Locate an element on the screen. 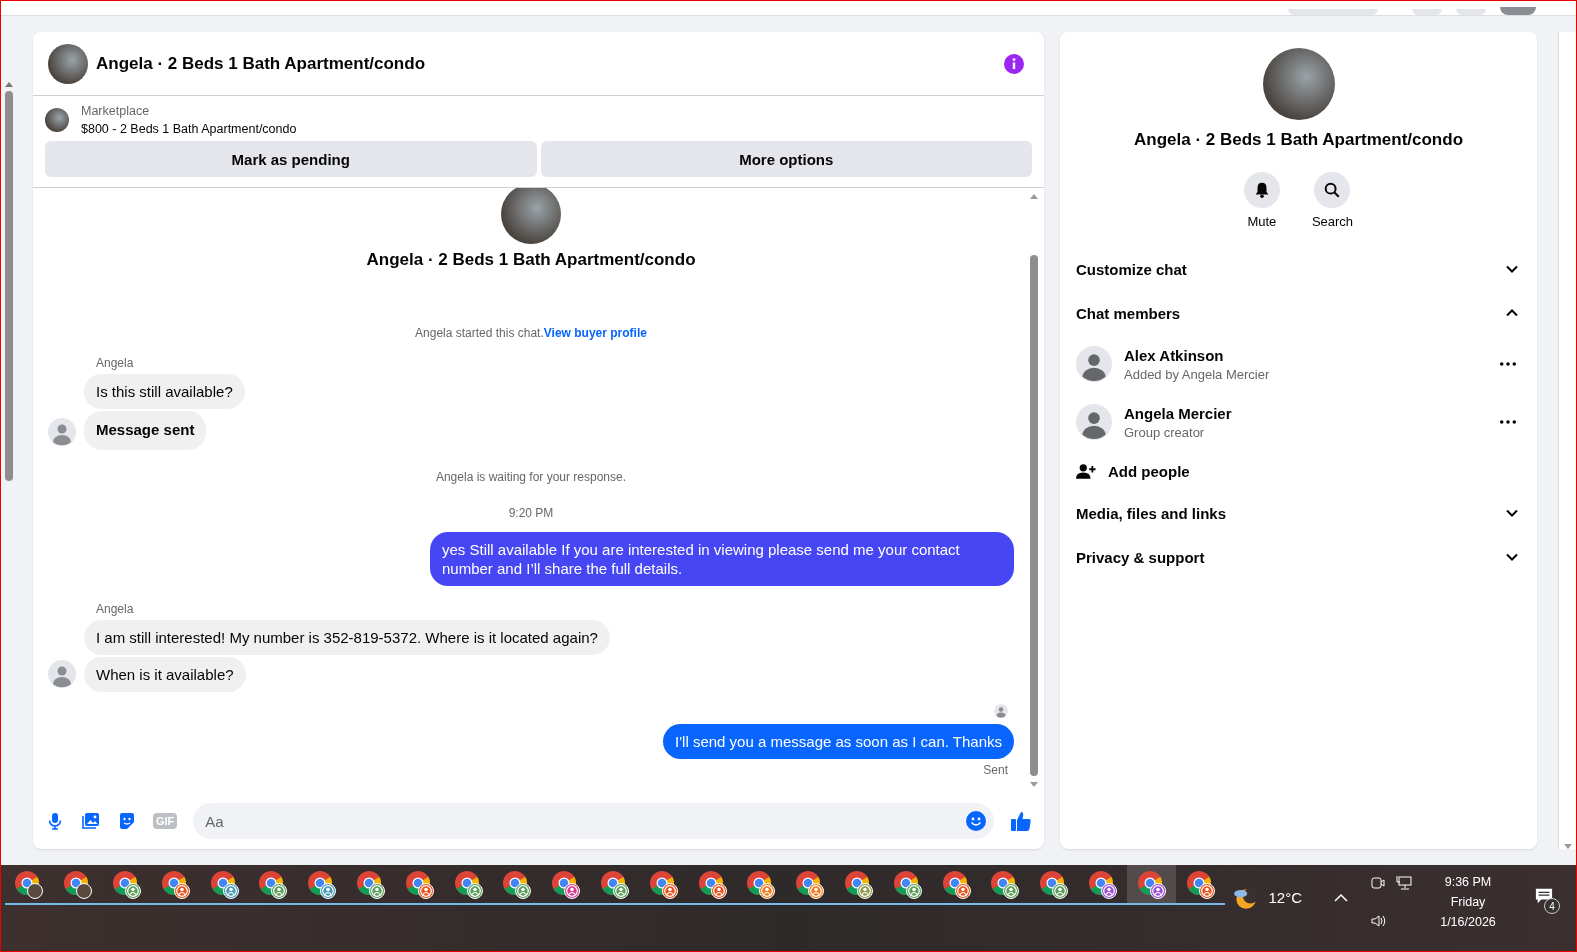 The height and width of the screenshot is (952, 1577). clock-date: 1/16/2026 is located at coordinates (1468, 922).